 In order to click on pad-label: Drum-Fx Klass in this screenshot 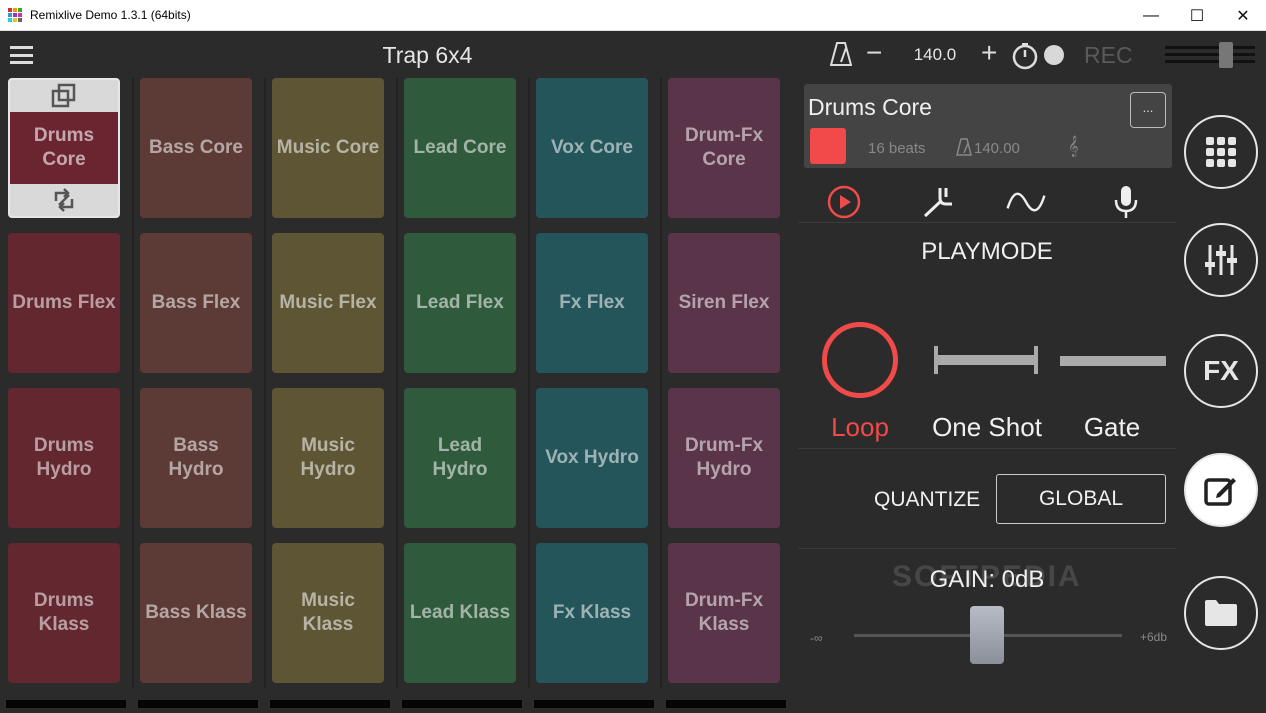, I will do `click(724, 612)`.